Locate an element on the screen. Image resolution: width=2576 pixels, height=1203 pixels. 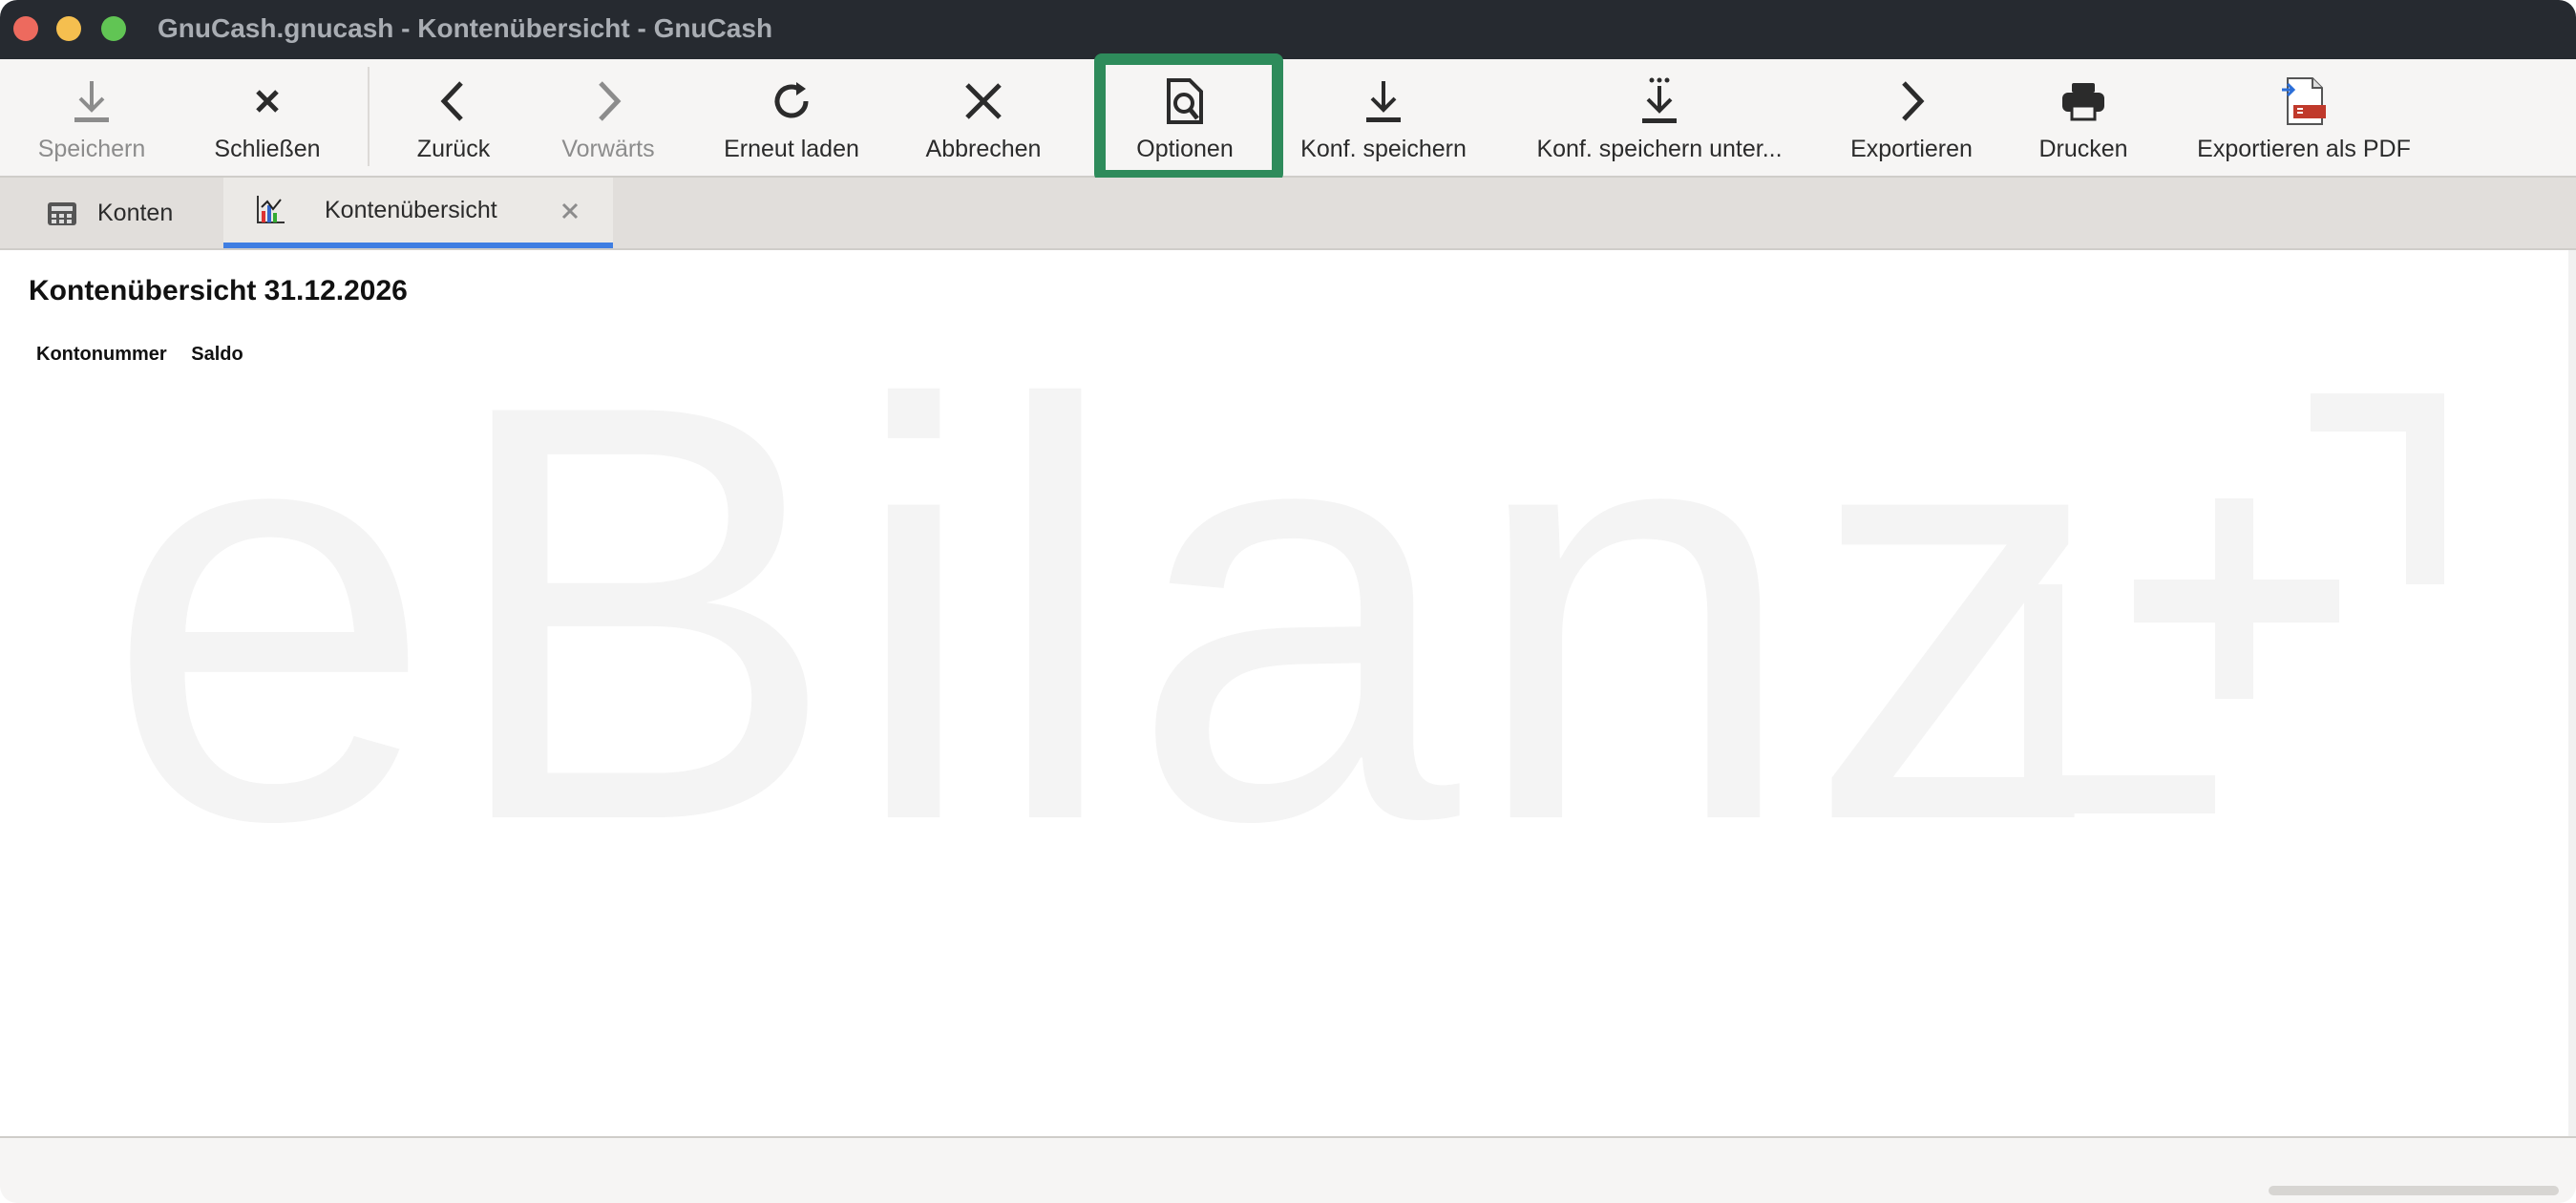
options-highlight-box is located at coordinates (1188, 117).